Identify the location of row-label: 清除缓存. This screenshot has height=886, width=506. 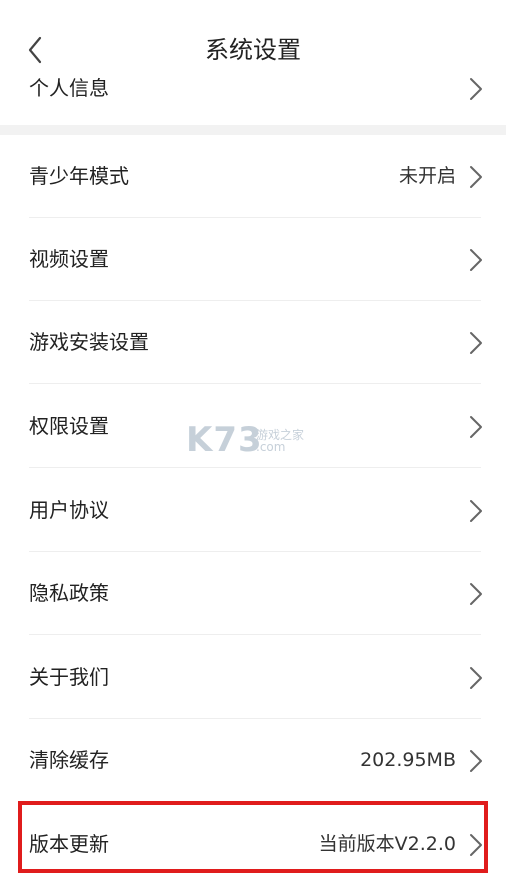
(69, 760).